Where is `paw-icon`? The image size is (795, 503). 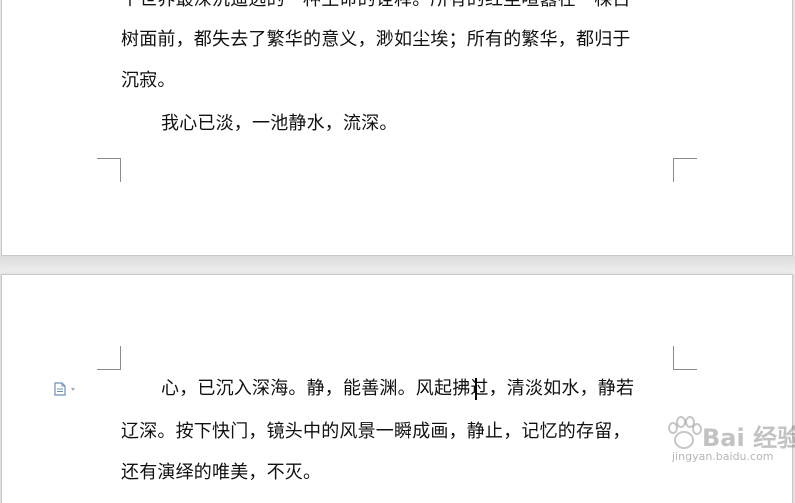 paw-icon is located at coordinates (685, 432).